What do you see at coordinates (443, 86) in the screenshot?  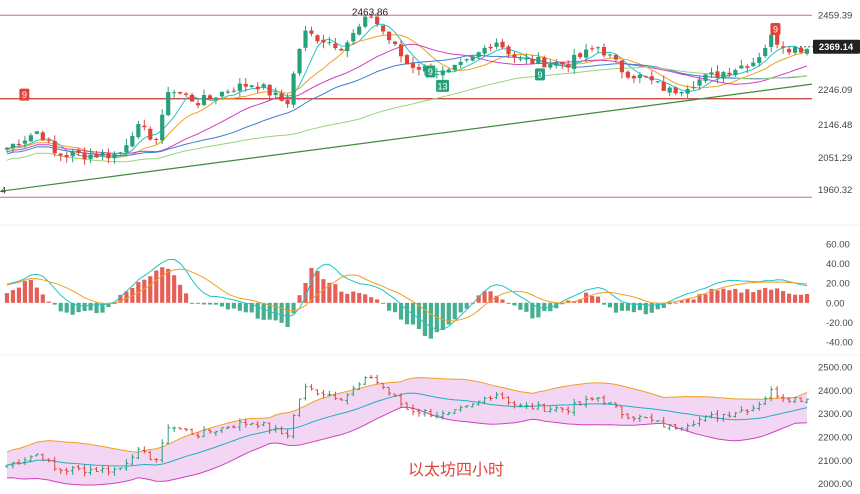 I see `td-sequential-marker-label: 13` at bounding box center [443, 86].